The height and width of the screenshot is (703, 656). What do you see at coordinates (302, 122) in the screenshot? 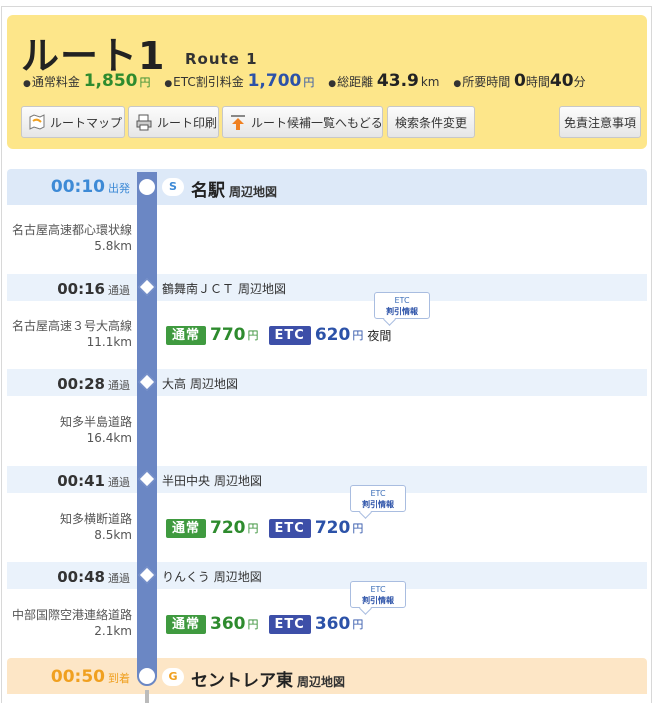
I see `back-to-route-list-button: ルート候補一覧へもどる` at bounding box center [302, 122].